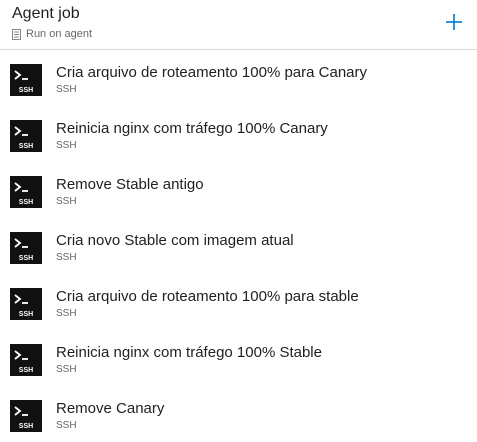 Image resolution: width=477 pixels, height=442 pixels. What do you see at coordinates (238, 25) in the screenshot?
I see `agent-job-header: Agent job Run on agent` at bounding box center [238, 25].